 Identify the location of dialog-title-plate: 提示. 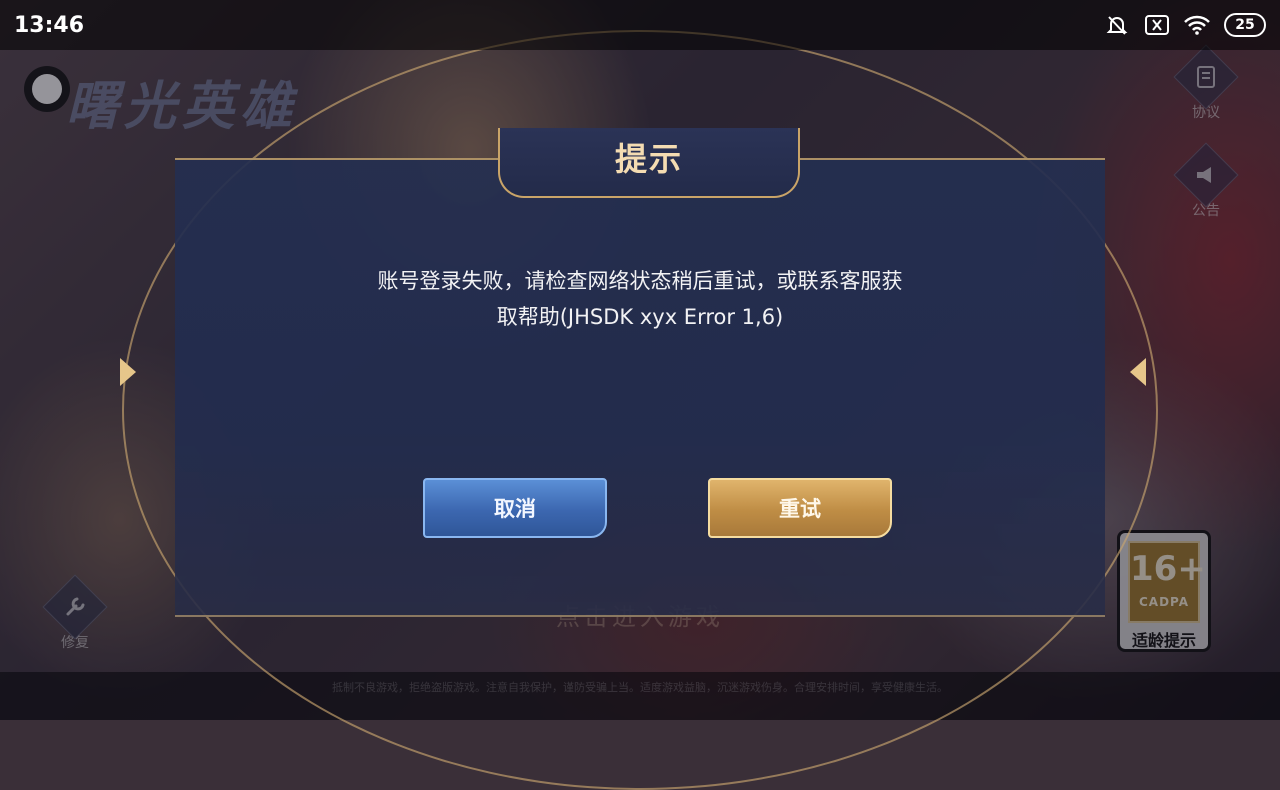
(649, 163).